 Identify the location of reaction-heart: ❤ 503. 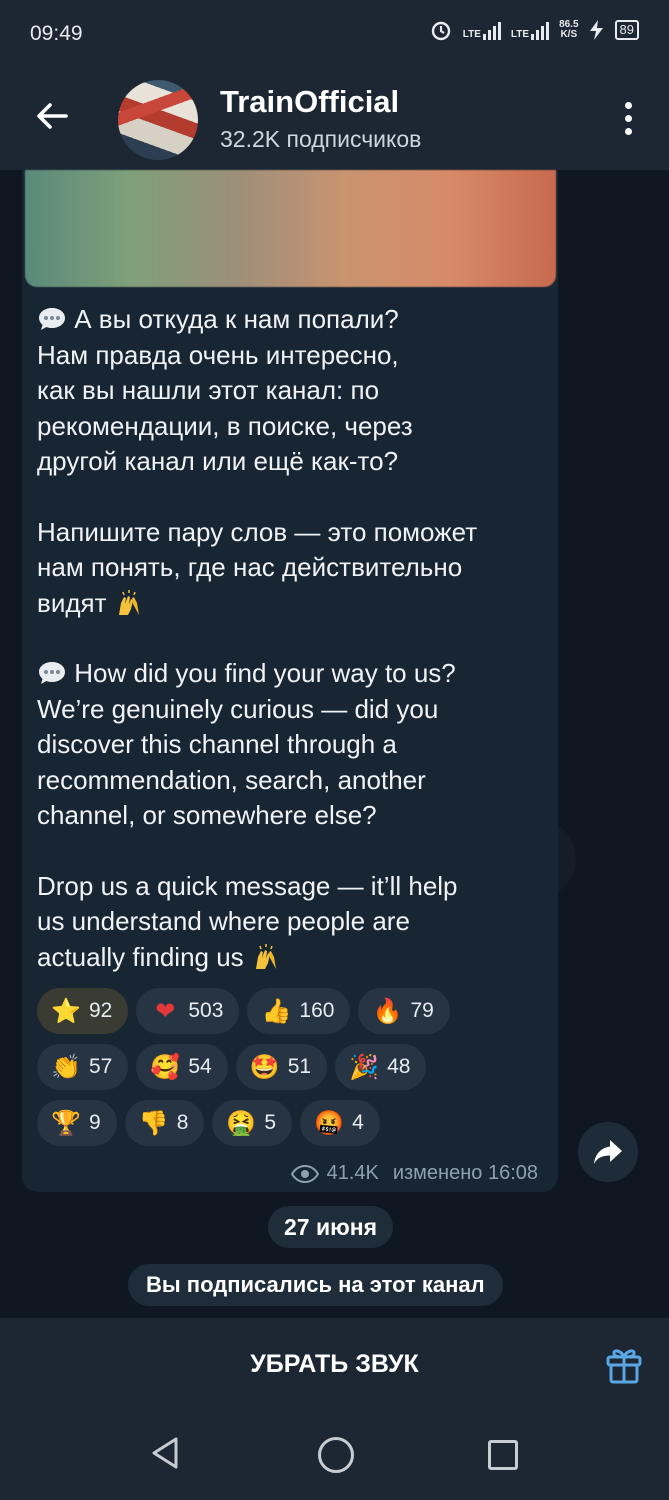
(188, 1011).